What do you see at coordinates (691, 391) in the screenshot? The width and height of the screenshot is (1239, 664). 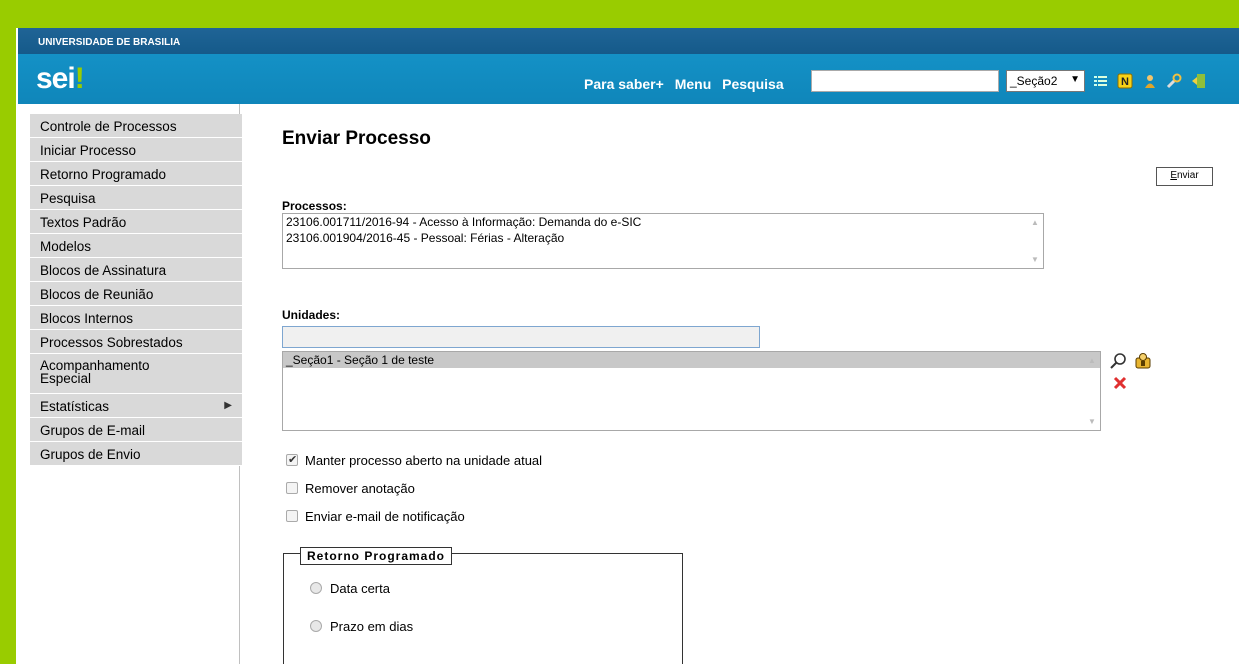 I see `units-list: _Seção1 - Seção 1 de teste ▲ ▼` at bounding box center [691, 391].